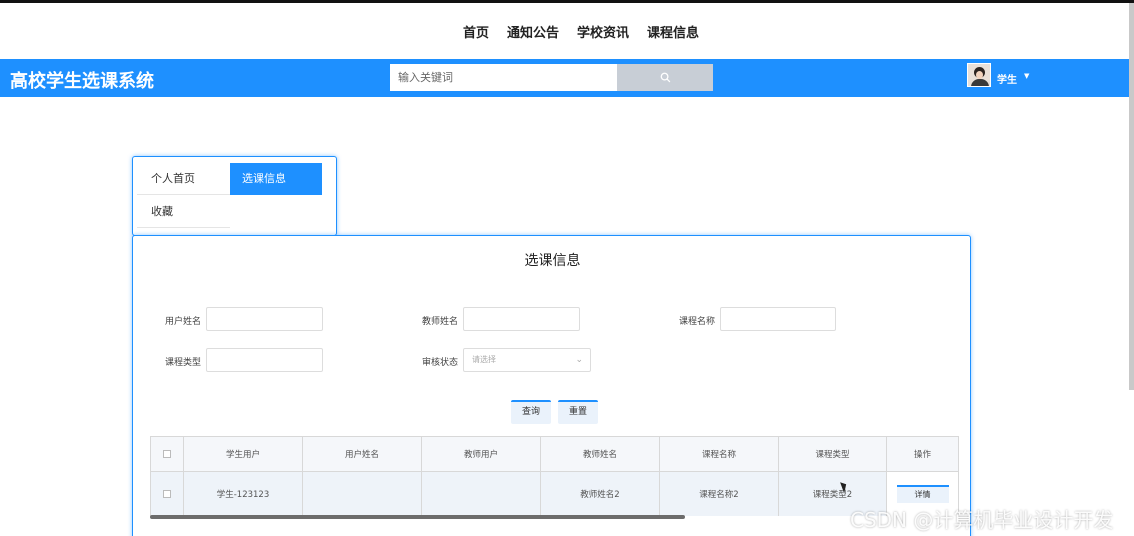  What do you see at coordinates (673, 31) in the screenshot?
I see `nav-course-info: 课程信息` at bounding box center [673, 31].